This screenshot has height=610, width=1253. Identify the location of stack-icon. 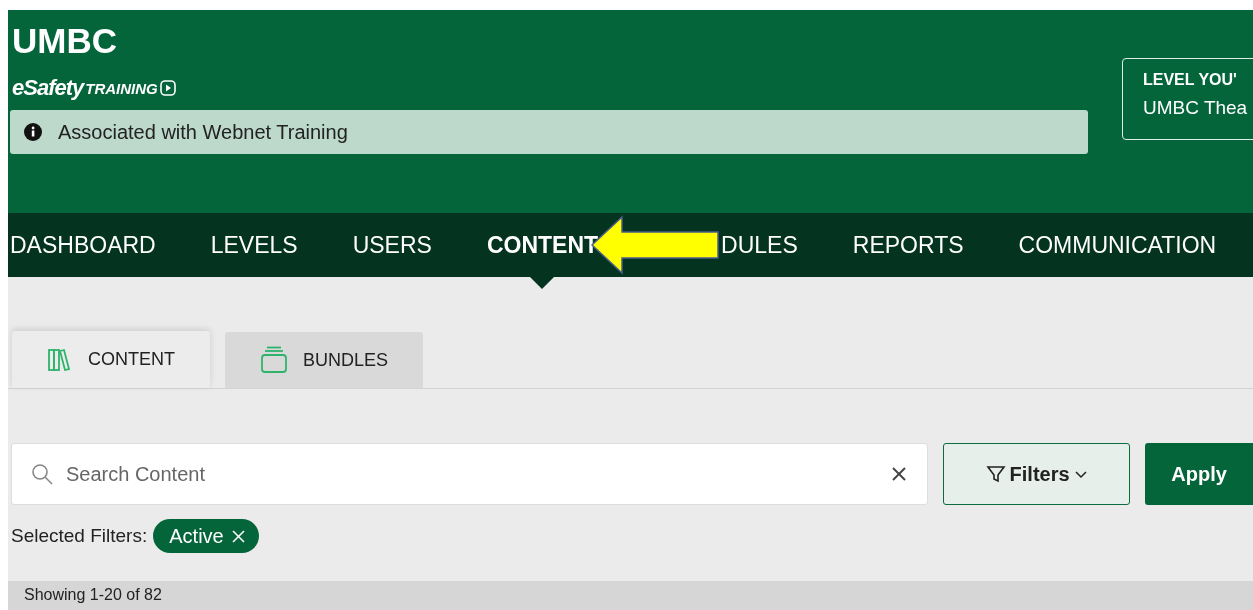
(274, 360).